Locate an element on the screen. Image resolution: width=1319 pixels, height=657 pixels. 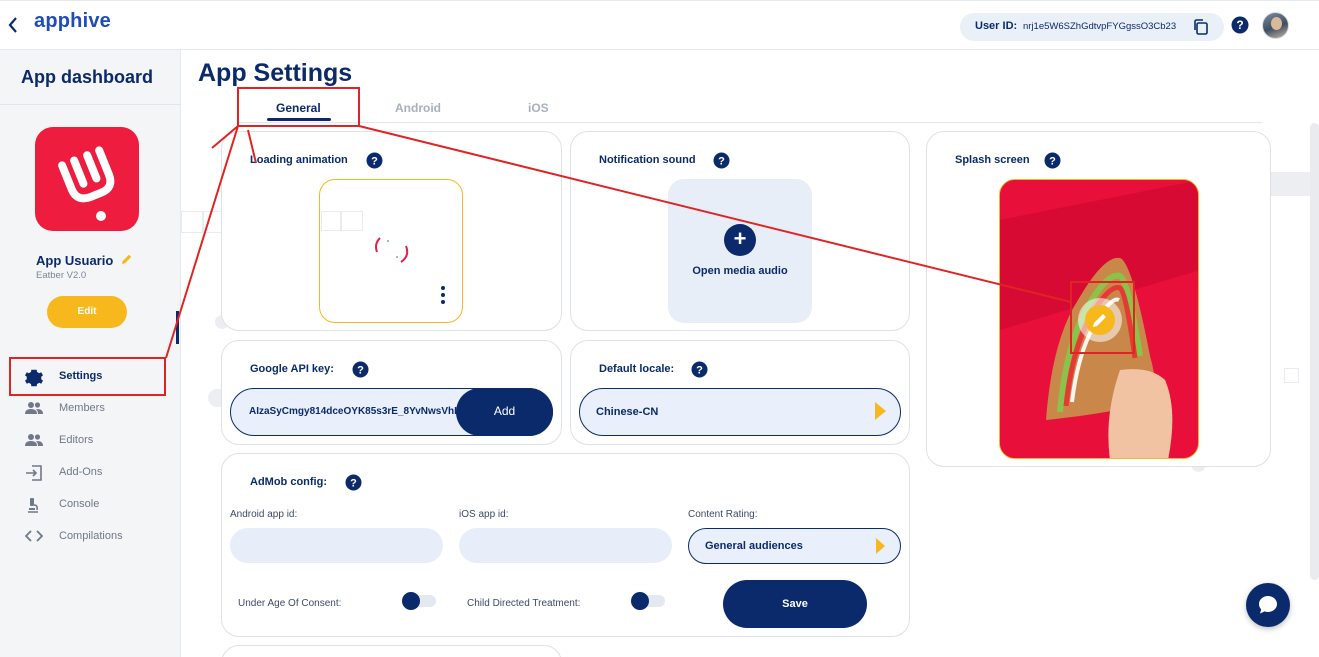
sidebar-item-label: Console is located at coordinates (79, 504).